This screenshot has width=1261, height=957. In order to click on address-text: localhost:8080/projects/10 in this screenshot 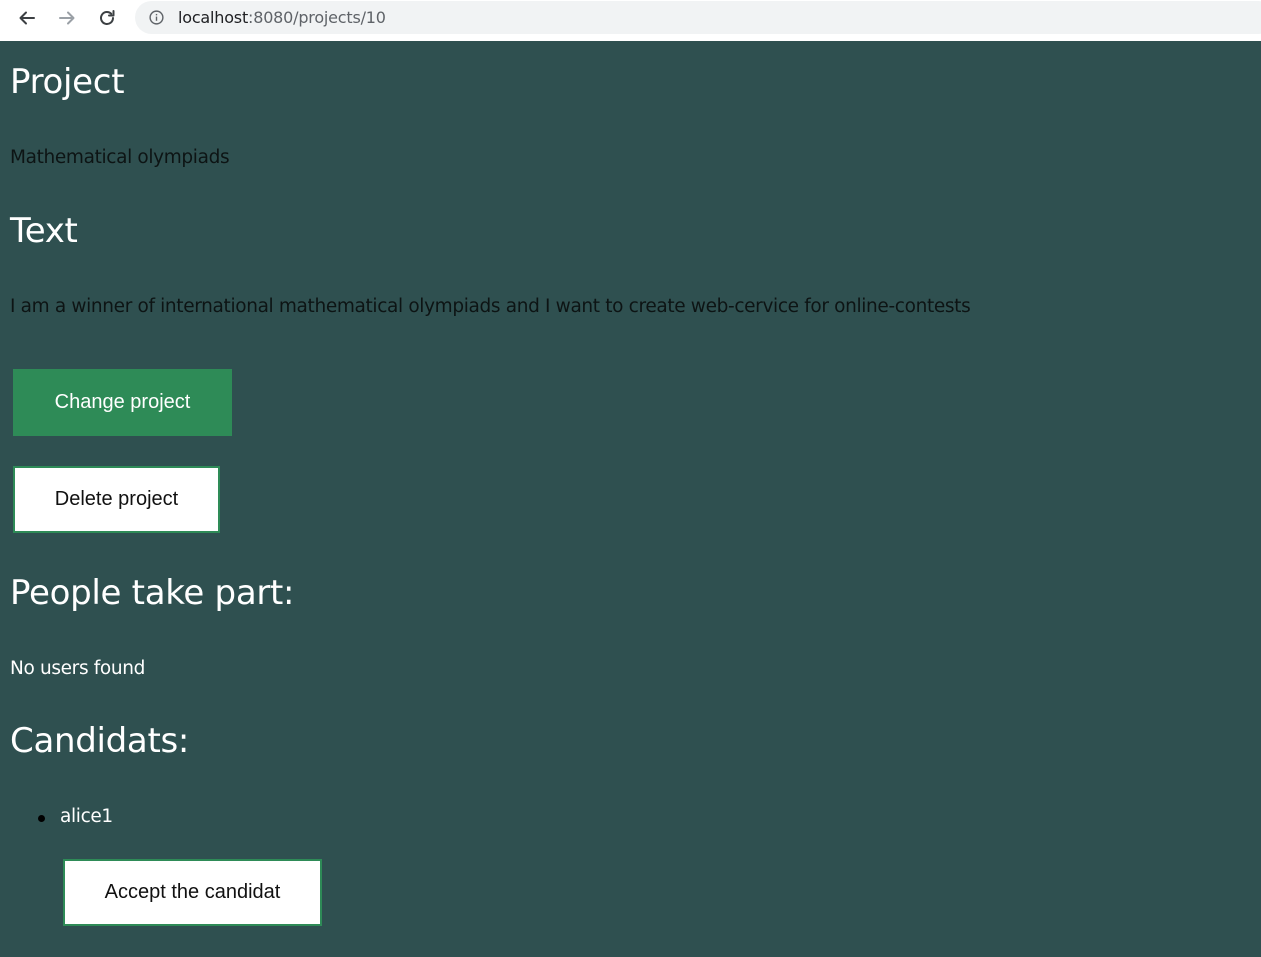, I will do `click(282, 17)`.